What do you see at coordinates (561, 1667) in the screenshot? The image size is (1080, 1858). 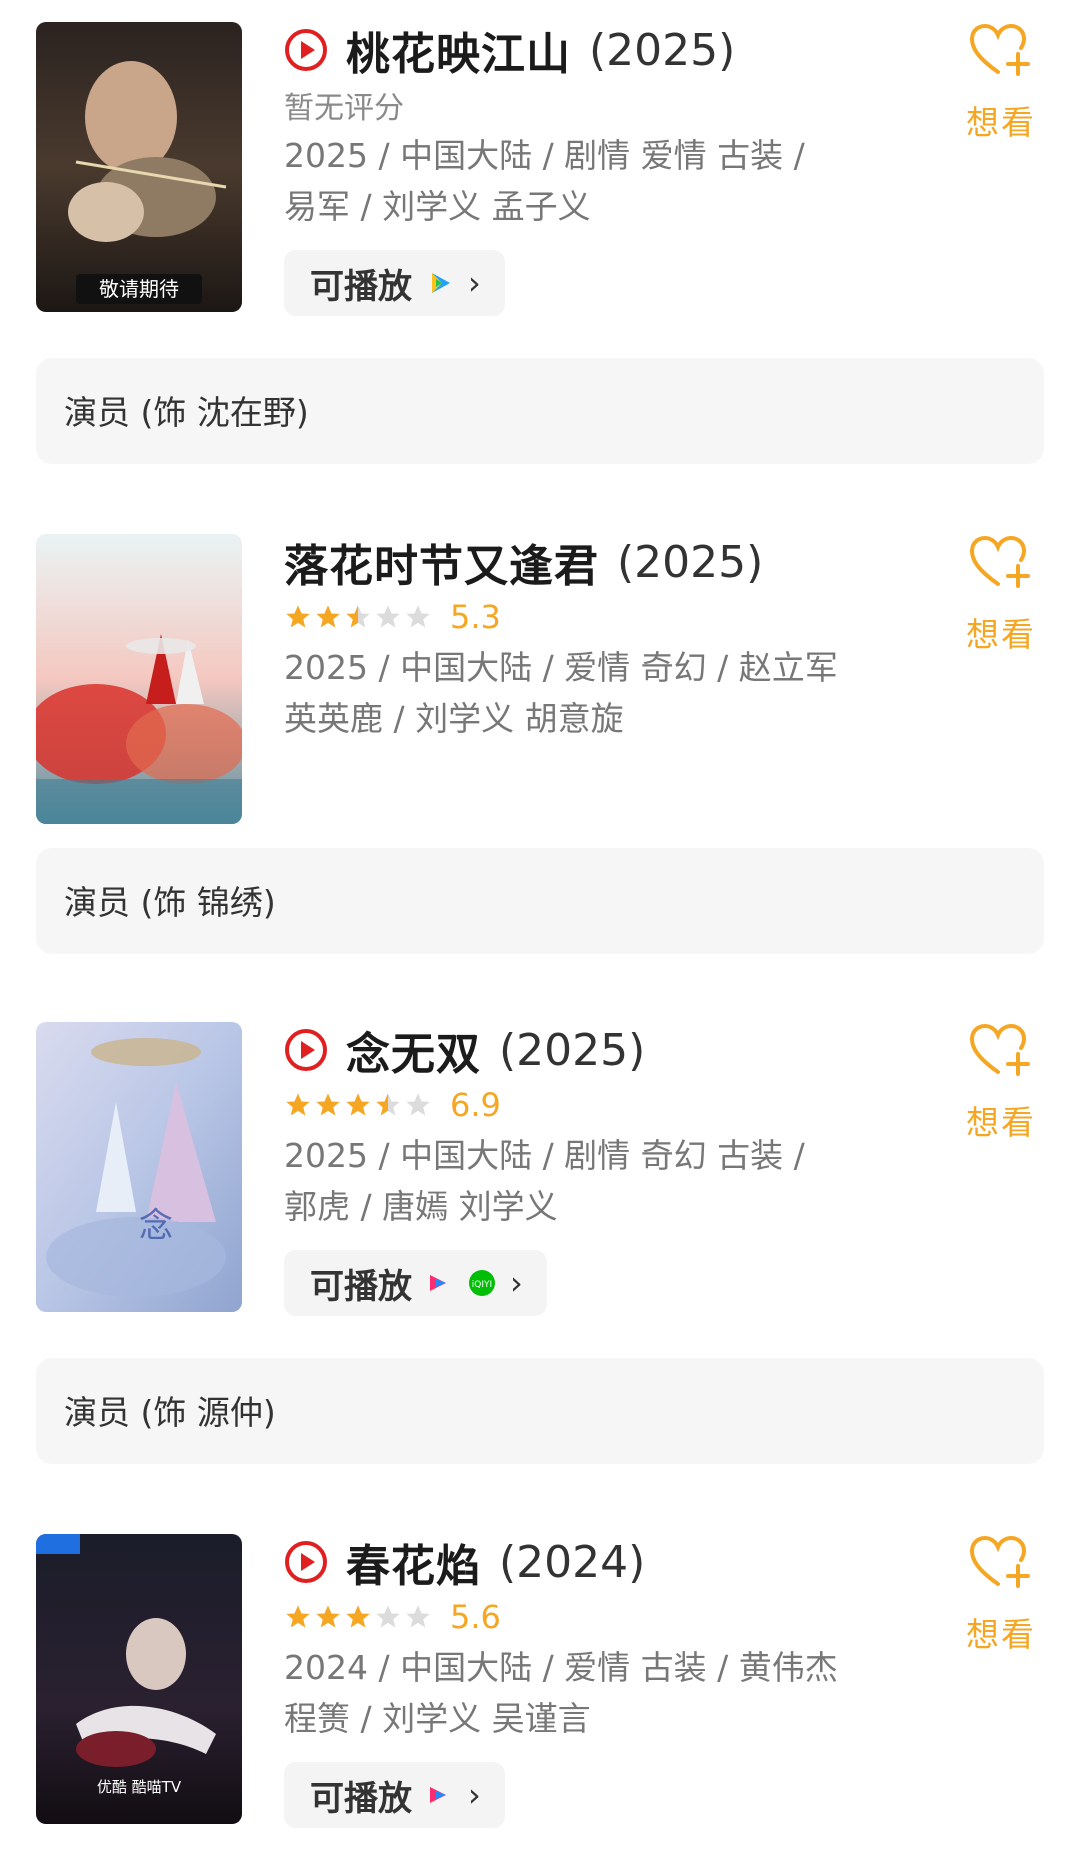 I see `movie-meta-line1: 2024 / 中国大陆 / 爱情 古装 / 黄伟杰` at bounding box center [561, 1667].